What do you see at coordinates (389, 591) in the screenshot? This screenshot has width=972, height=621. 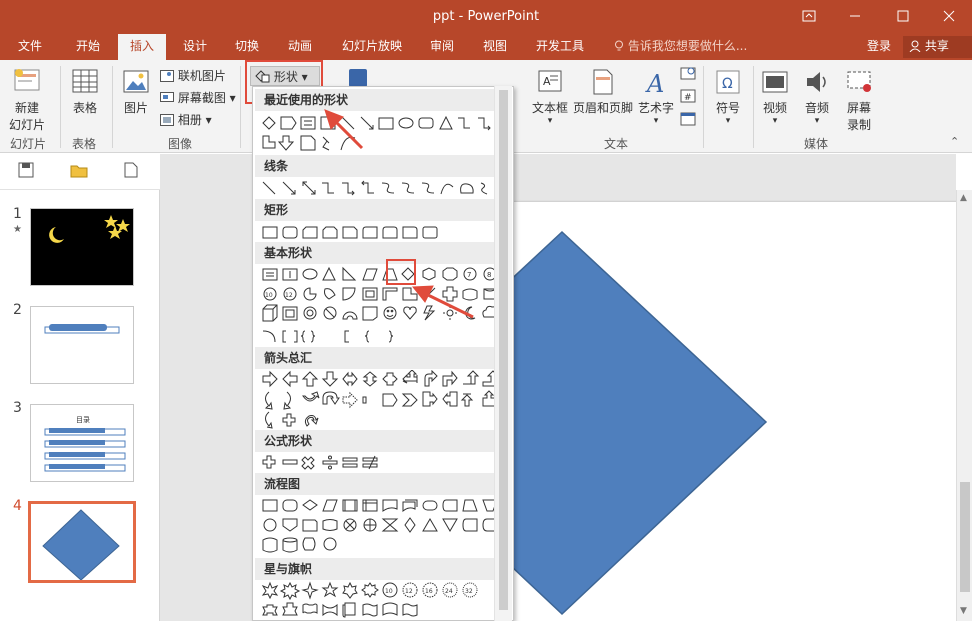 I see `svg-text: 10` at bounding box center [389, 591].